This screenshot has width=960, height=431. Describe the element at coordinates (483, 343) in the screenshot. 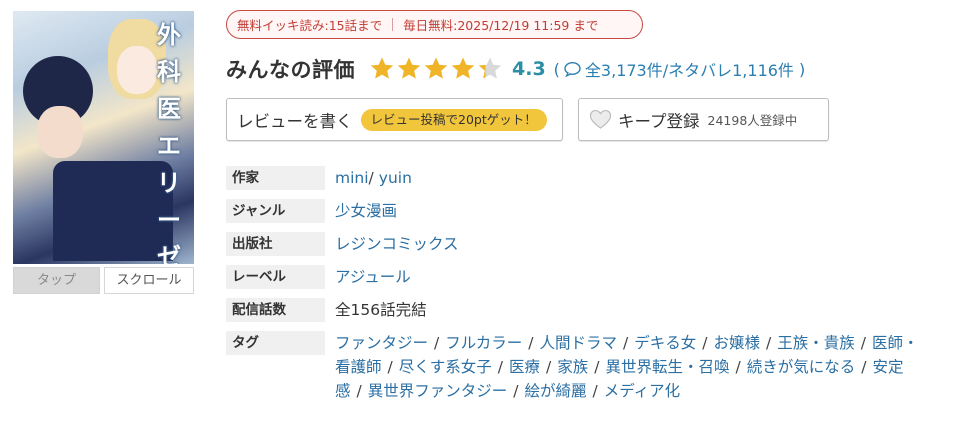

I see `tag-link: フルカラー` at that location.